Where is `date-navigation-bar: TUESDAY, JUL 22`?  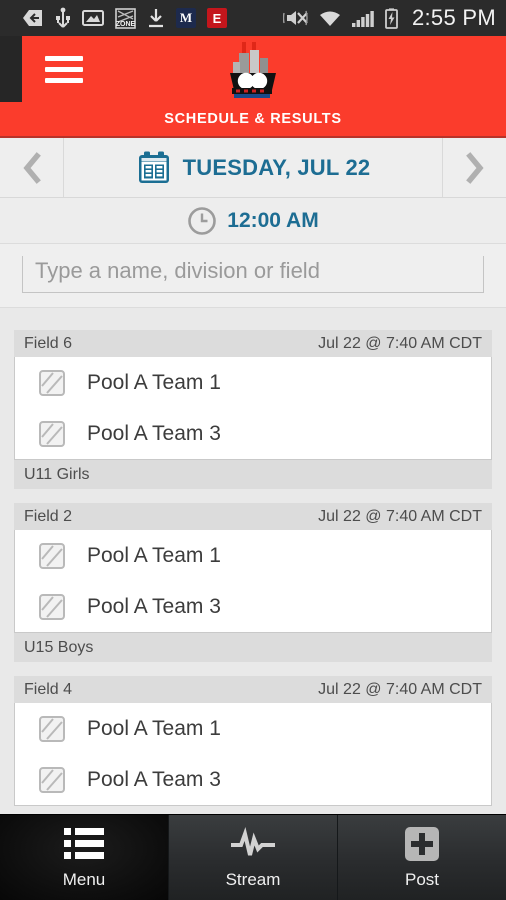 date-navigation-bar: TUESDAY, JUL 22 is located at coordinates (253, 168).